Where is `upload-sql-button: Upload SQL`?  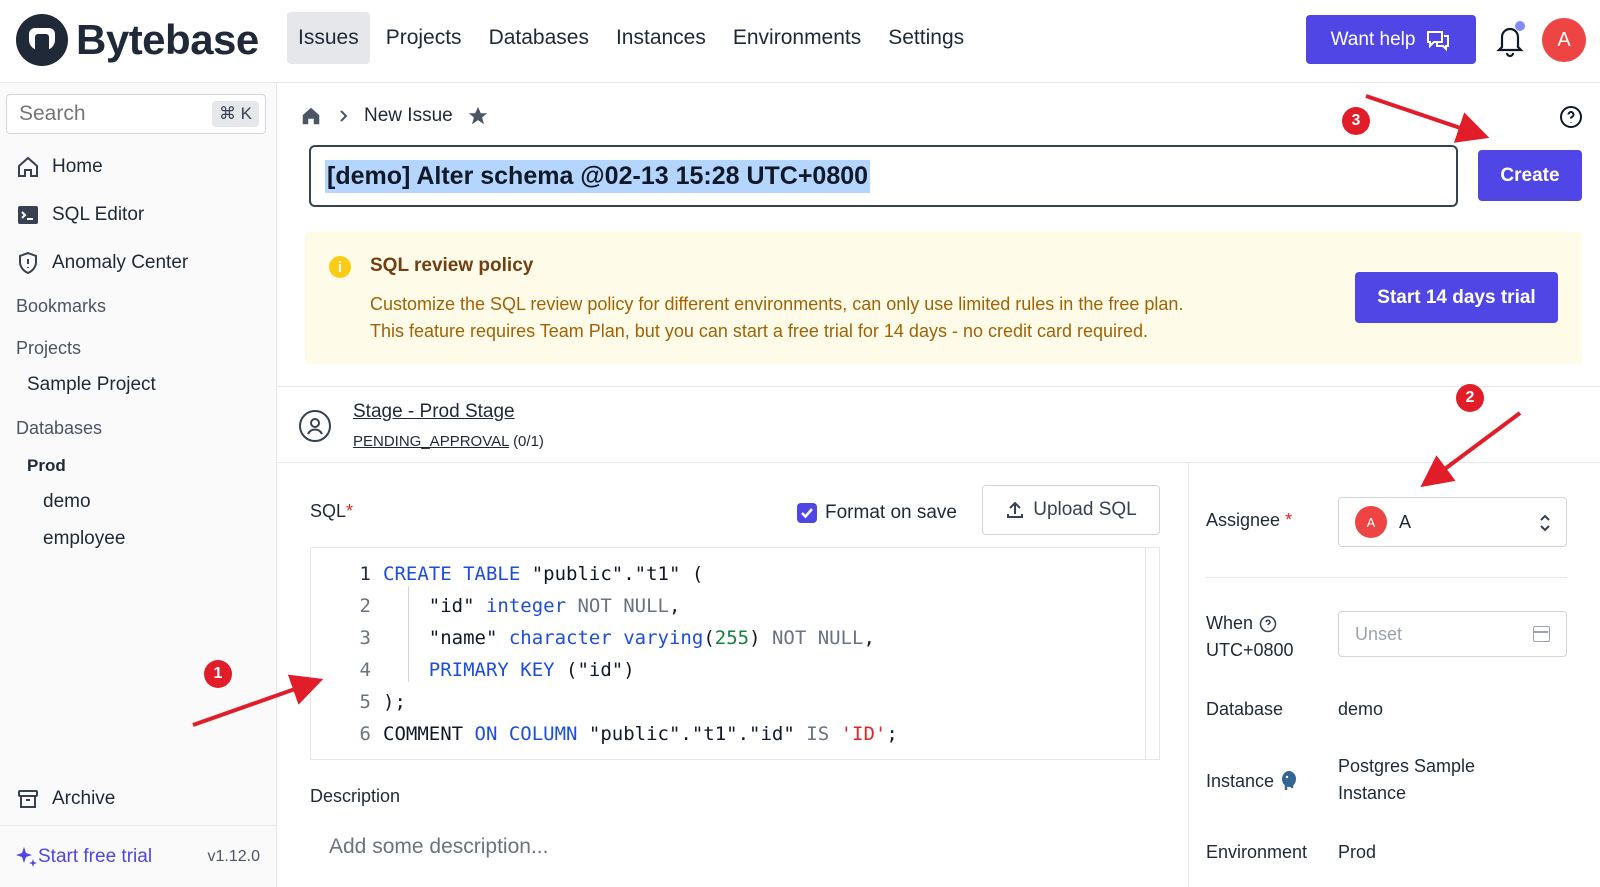
upload-sql-button: Upload SQL is located at coordinates (1071, 510).